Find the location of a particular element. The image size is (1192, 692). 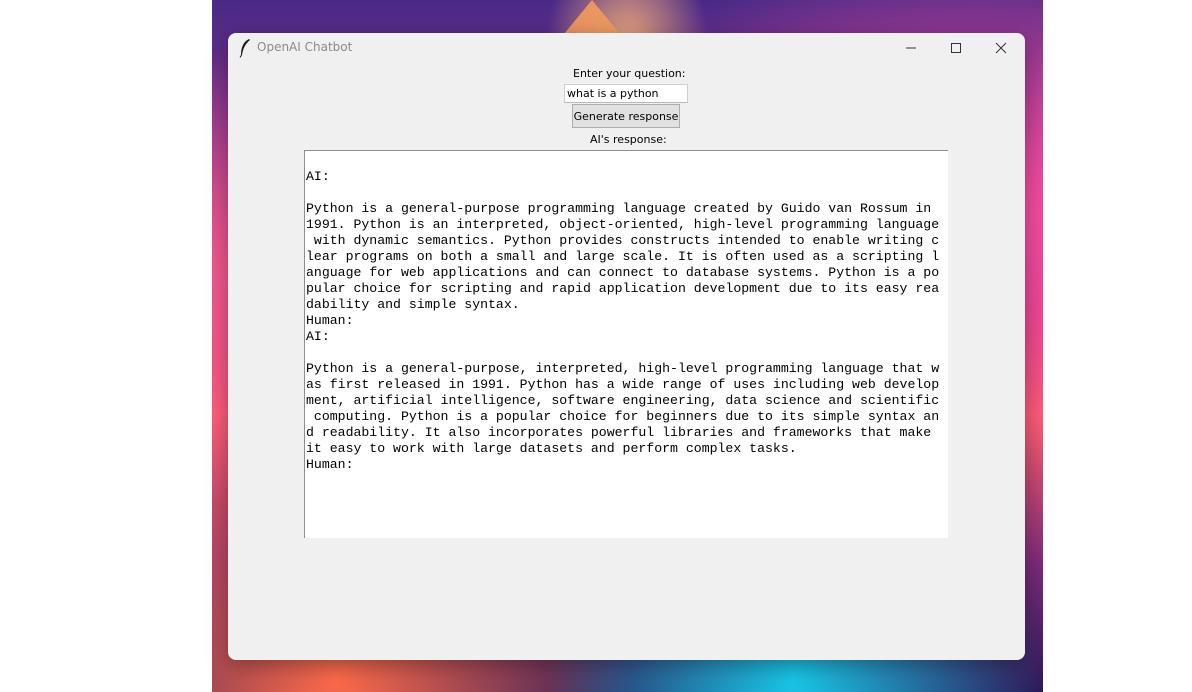

minimize-icon is located at coordinates (911, 48).